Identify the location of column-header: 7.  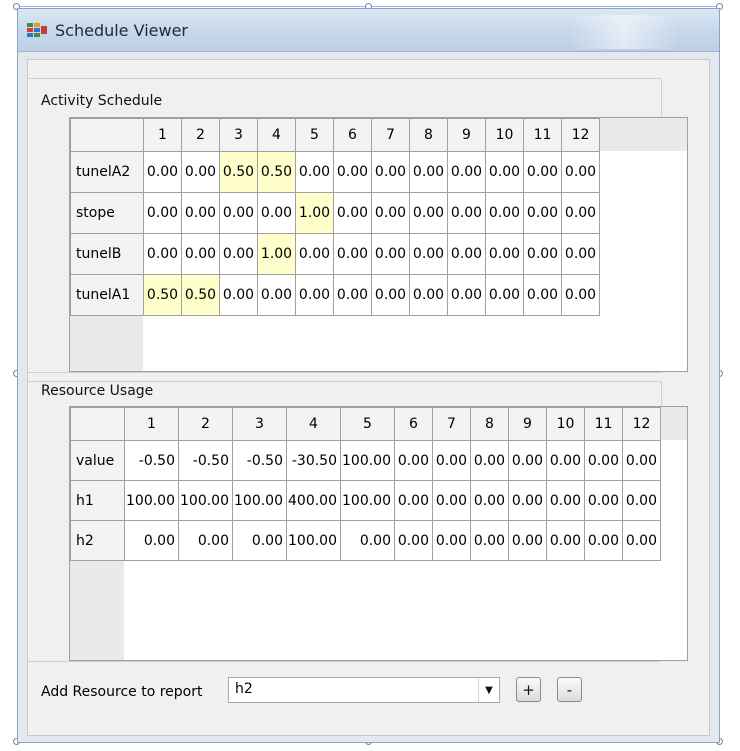
(390, 135).